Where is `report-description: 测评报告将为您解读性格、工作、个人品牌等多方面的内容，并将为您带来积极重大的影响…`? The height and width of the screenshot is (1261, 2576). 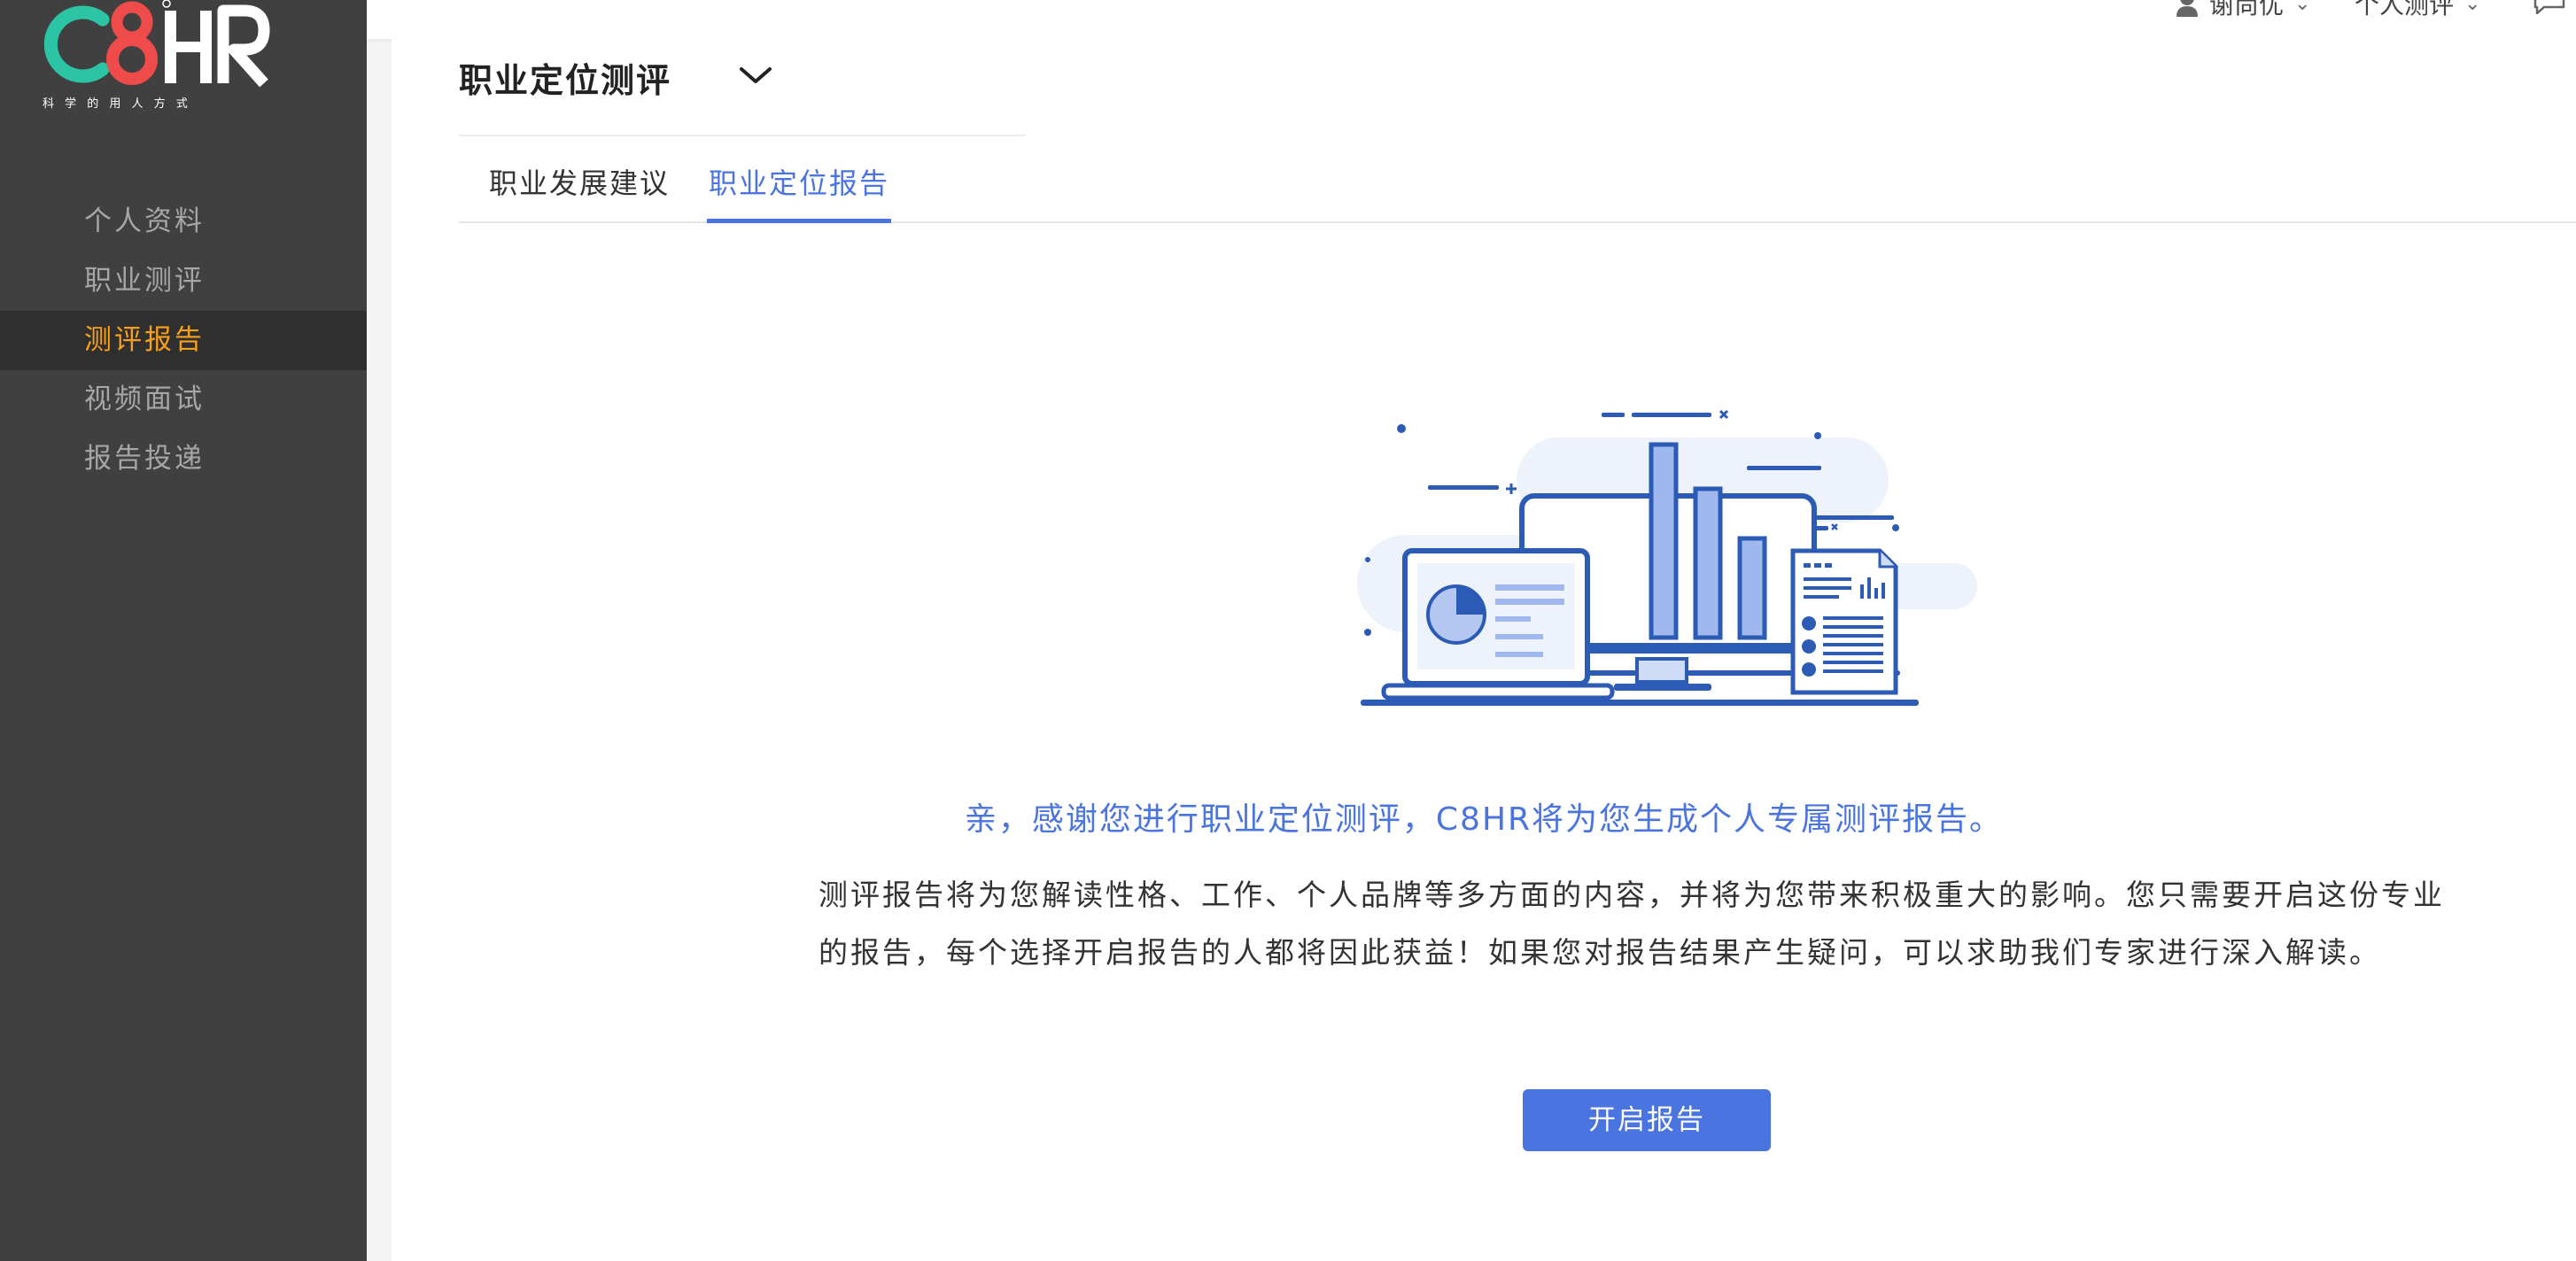
report-description: 测评报告将为您解读性格、工作、个人品牌等多方面的内容，并将为您带来积极重大的影响… is located at coordinates (1632, 924).